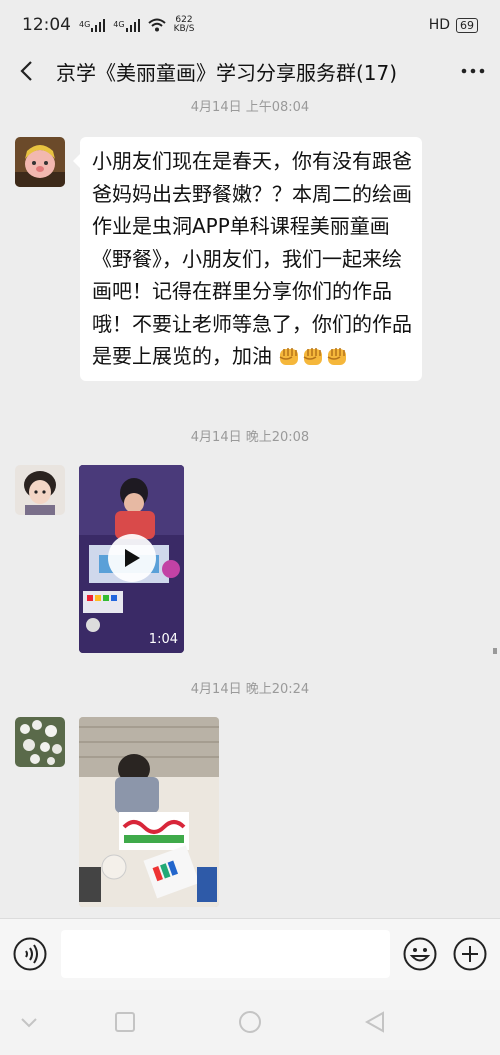 The width and height of the screenshot is (500, 1055). Describe the element at coordinates (250, 107) in the screenshot. I see `message-timestamp: 4月14日 上午08:04` at that location.